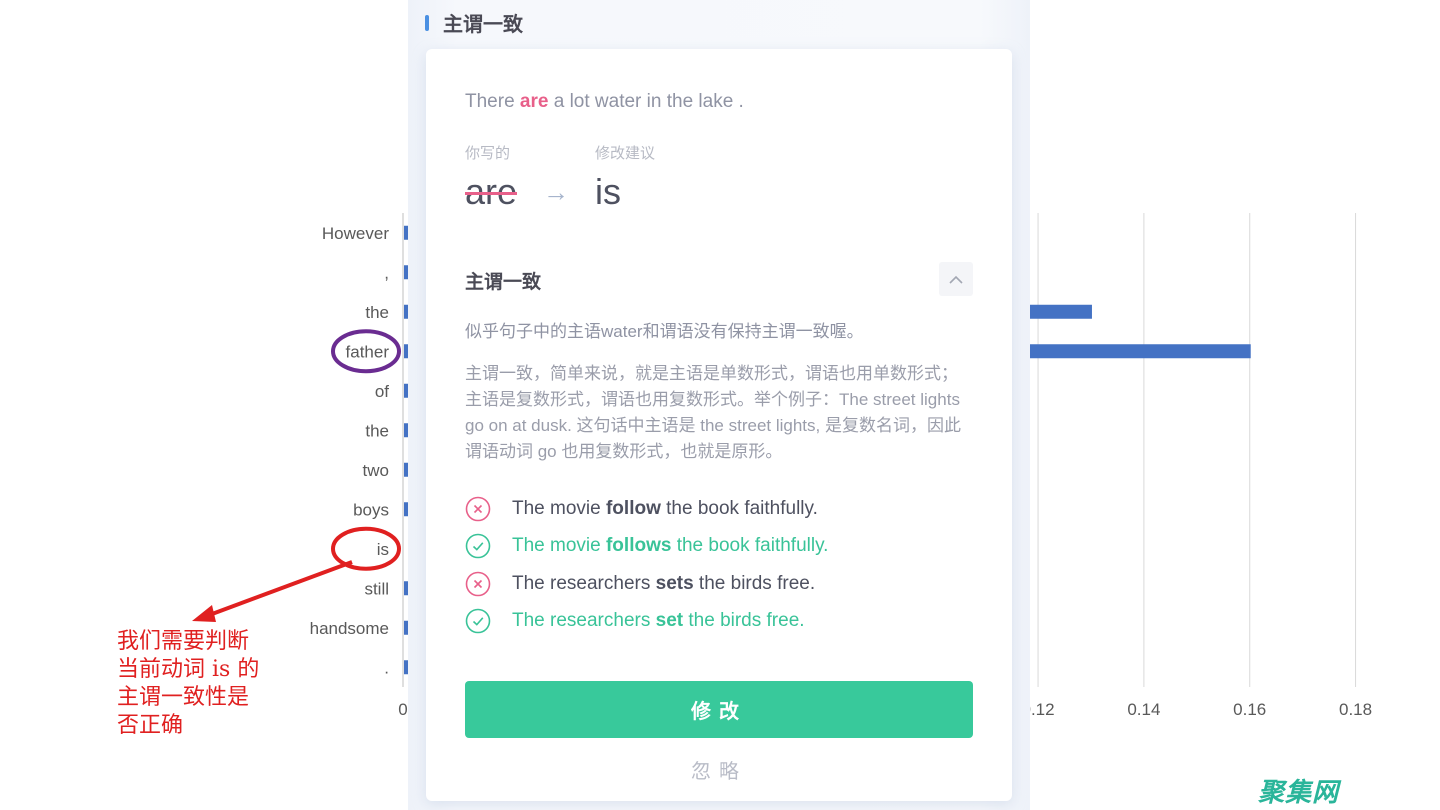  I want to click on section-header: 主谓一致, so click(474, 22).